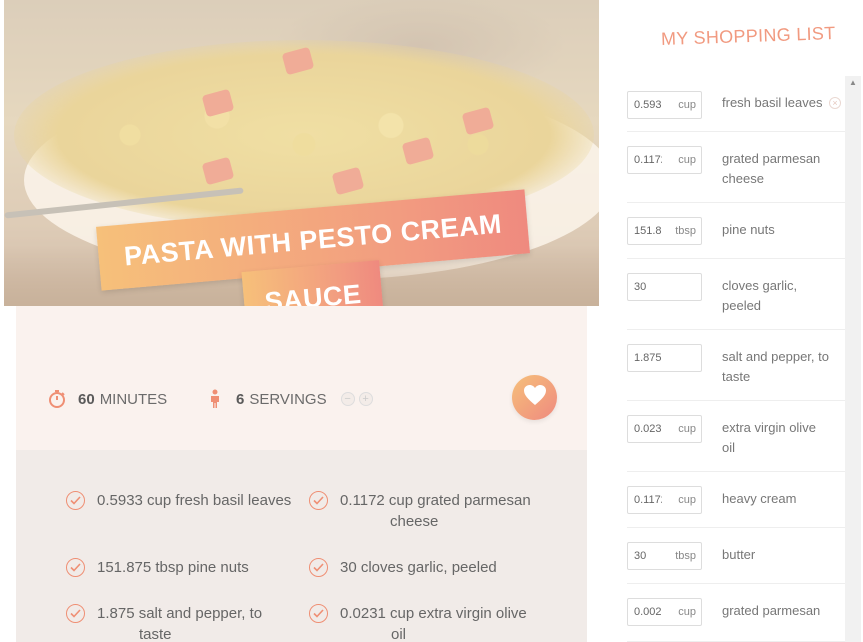  What do you see at coordinates (775, 366) in the screenshot?
I see `shopping-item-name: salt and pepper, to taste` at bounding box center [775, 366].